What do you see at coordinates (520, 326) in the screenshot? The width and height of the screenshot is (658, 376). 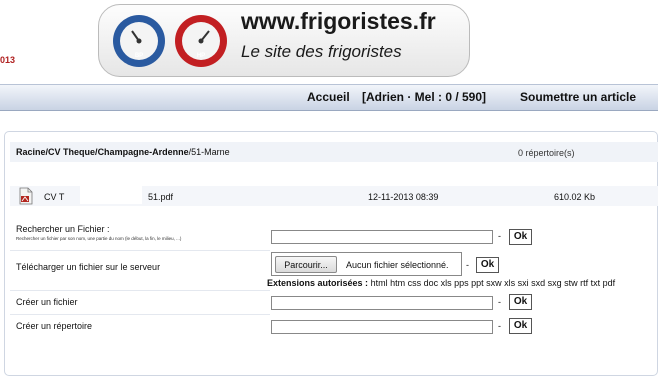 I see `create-directory-ok-button: Ok` at bounding box center [520, 326].